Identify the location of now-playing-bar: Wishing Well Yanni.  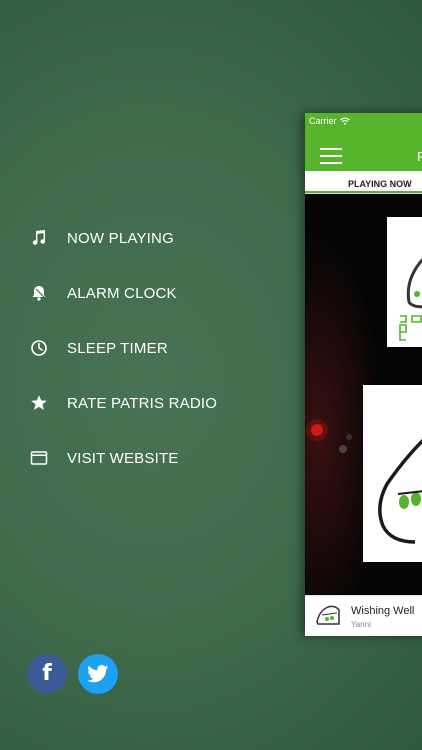
(363, 615).